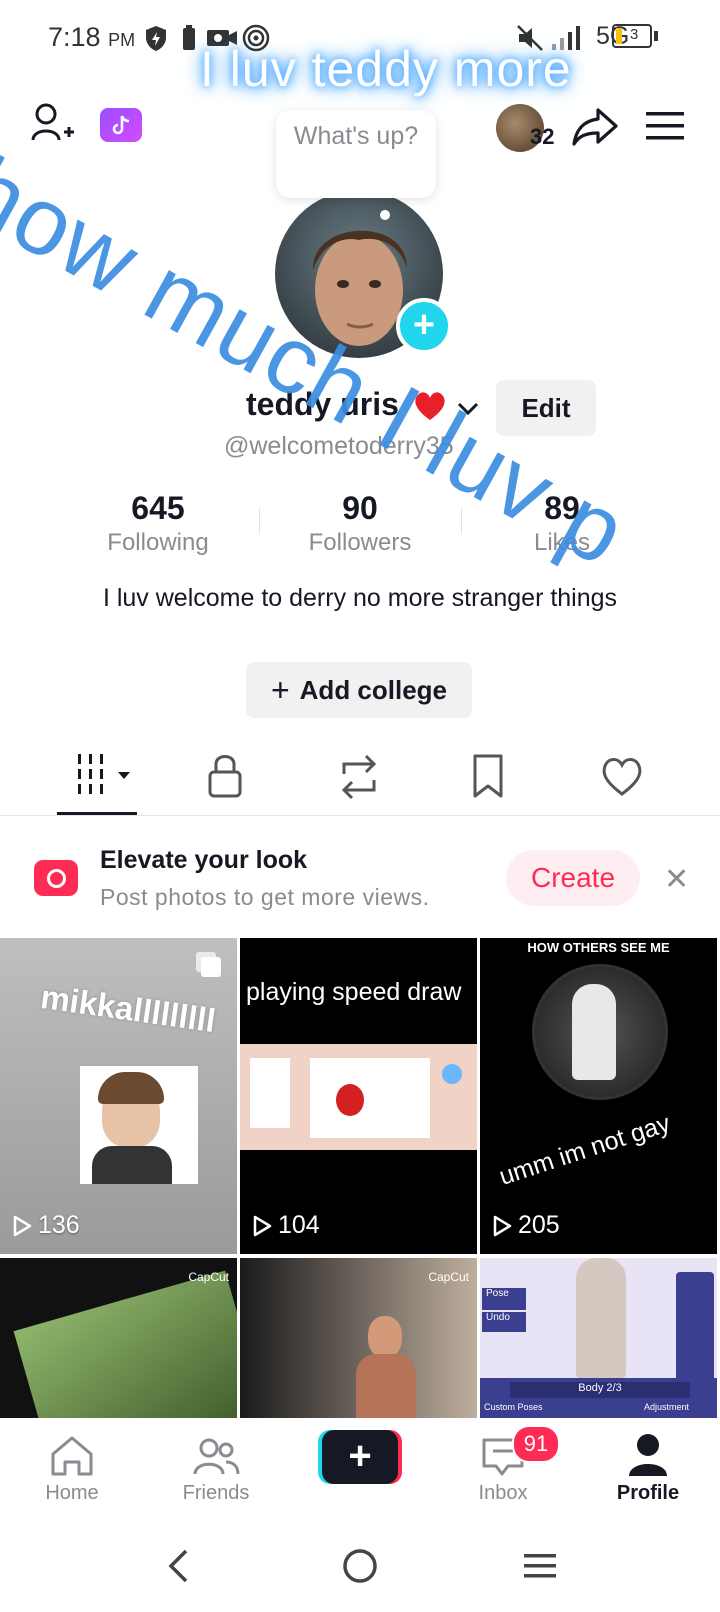 The width and height of the screenshot is (720, 1612). I want to click on whats-up-bubble: What's up?, so click(356, 154).